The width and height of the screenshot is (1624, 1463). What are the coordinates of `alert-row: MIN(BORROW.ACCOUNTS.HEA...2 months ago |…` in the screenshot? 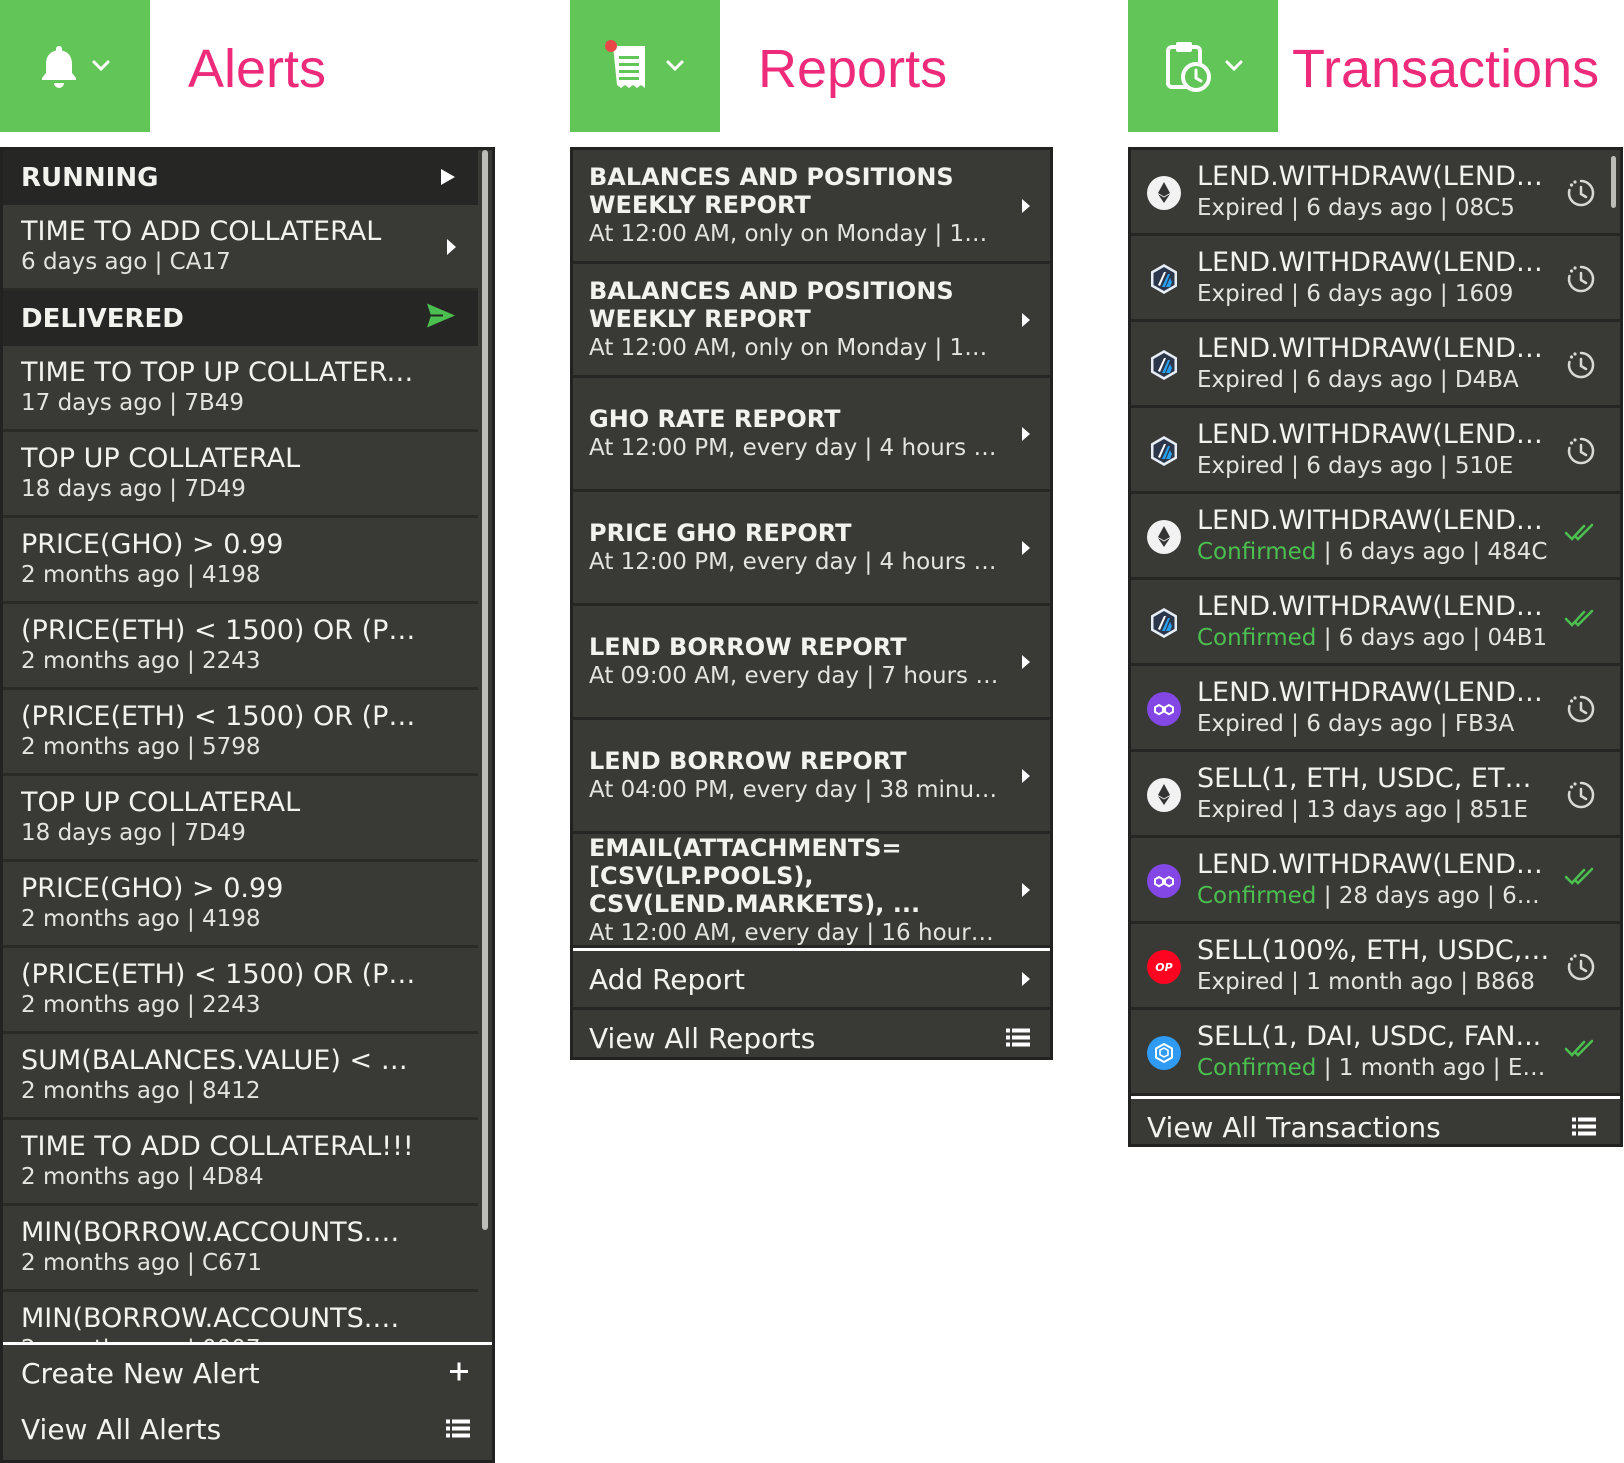 It's located at (240, 1249).